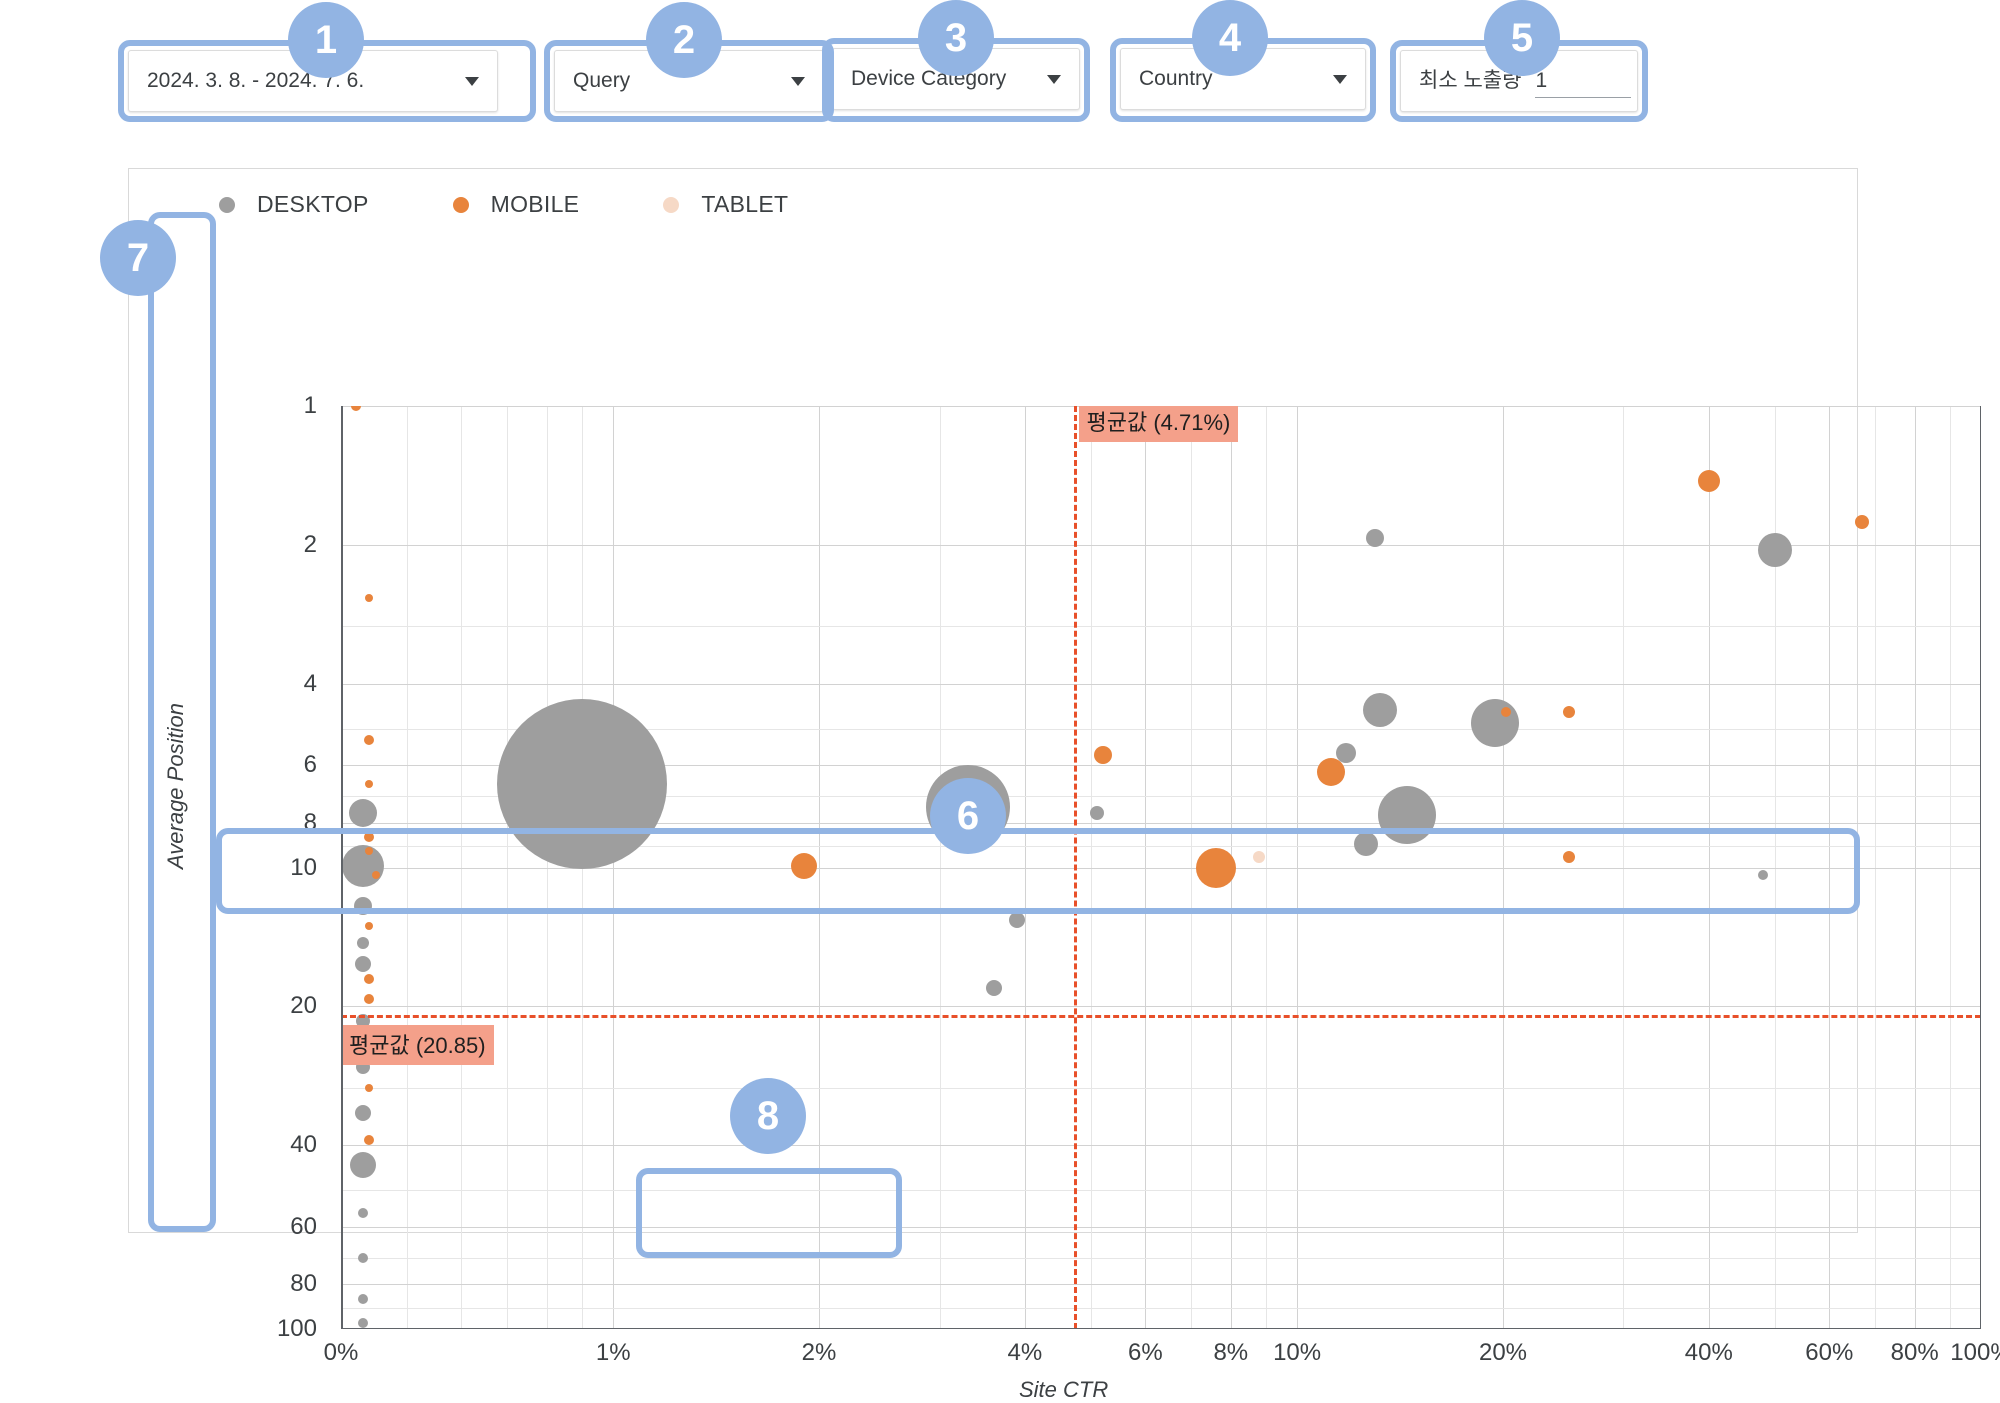  I want to click on y-axis-line, so click(342, 867).